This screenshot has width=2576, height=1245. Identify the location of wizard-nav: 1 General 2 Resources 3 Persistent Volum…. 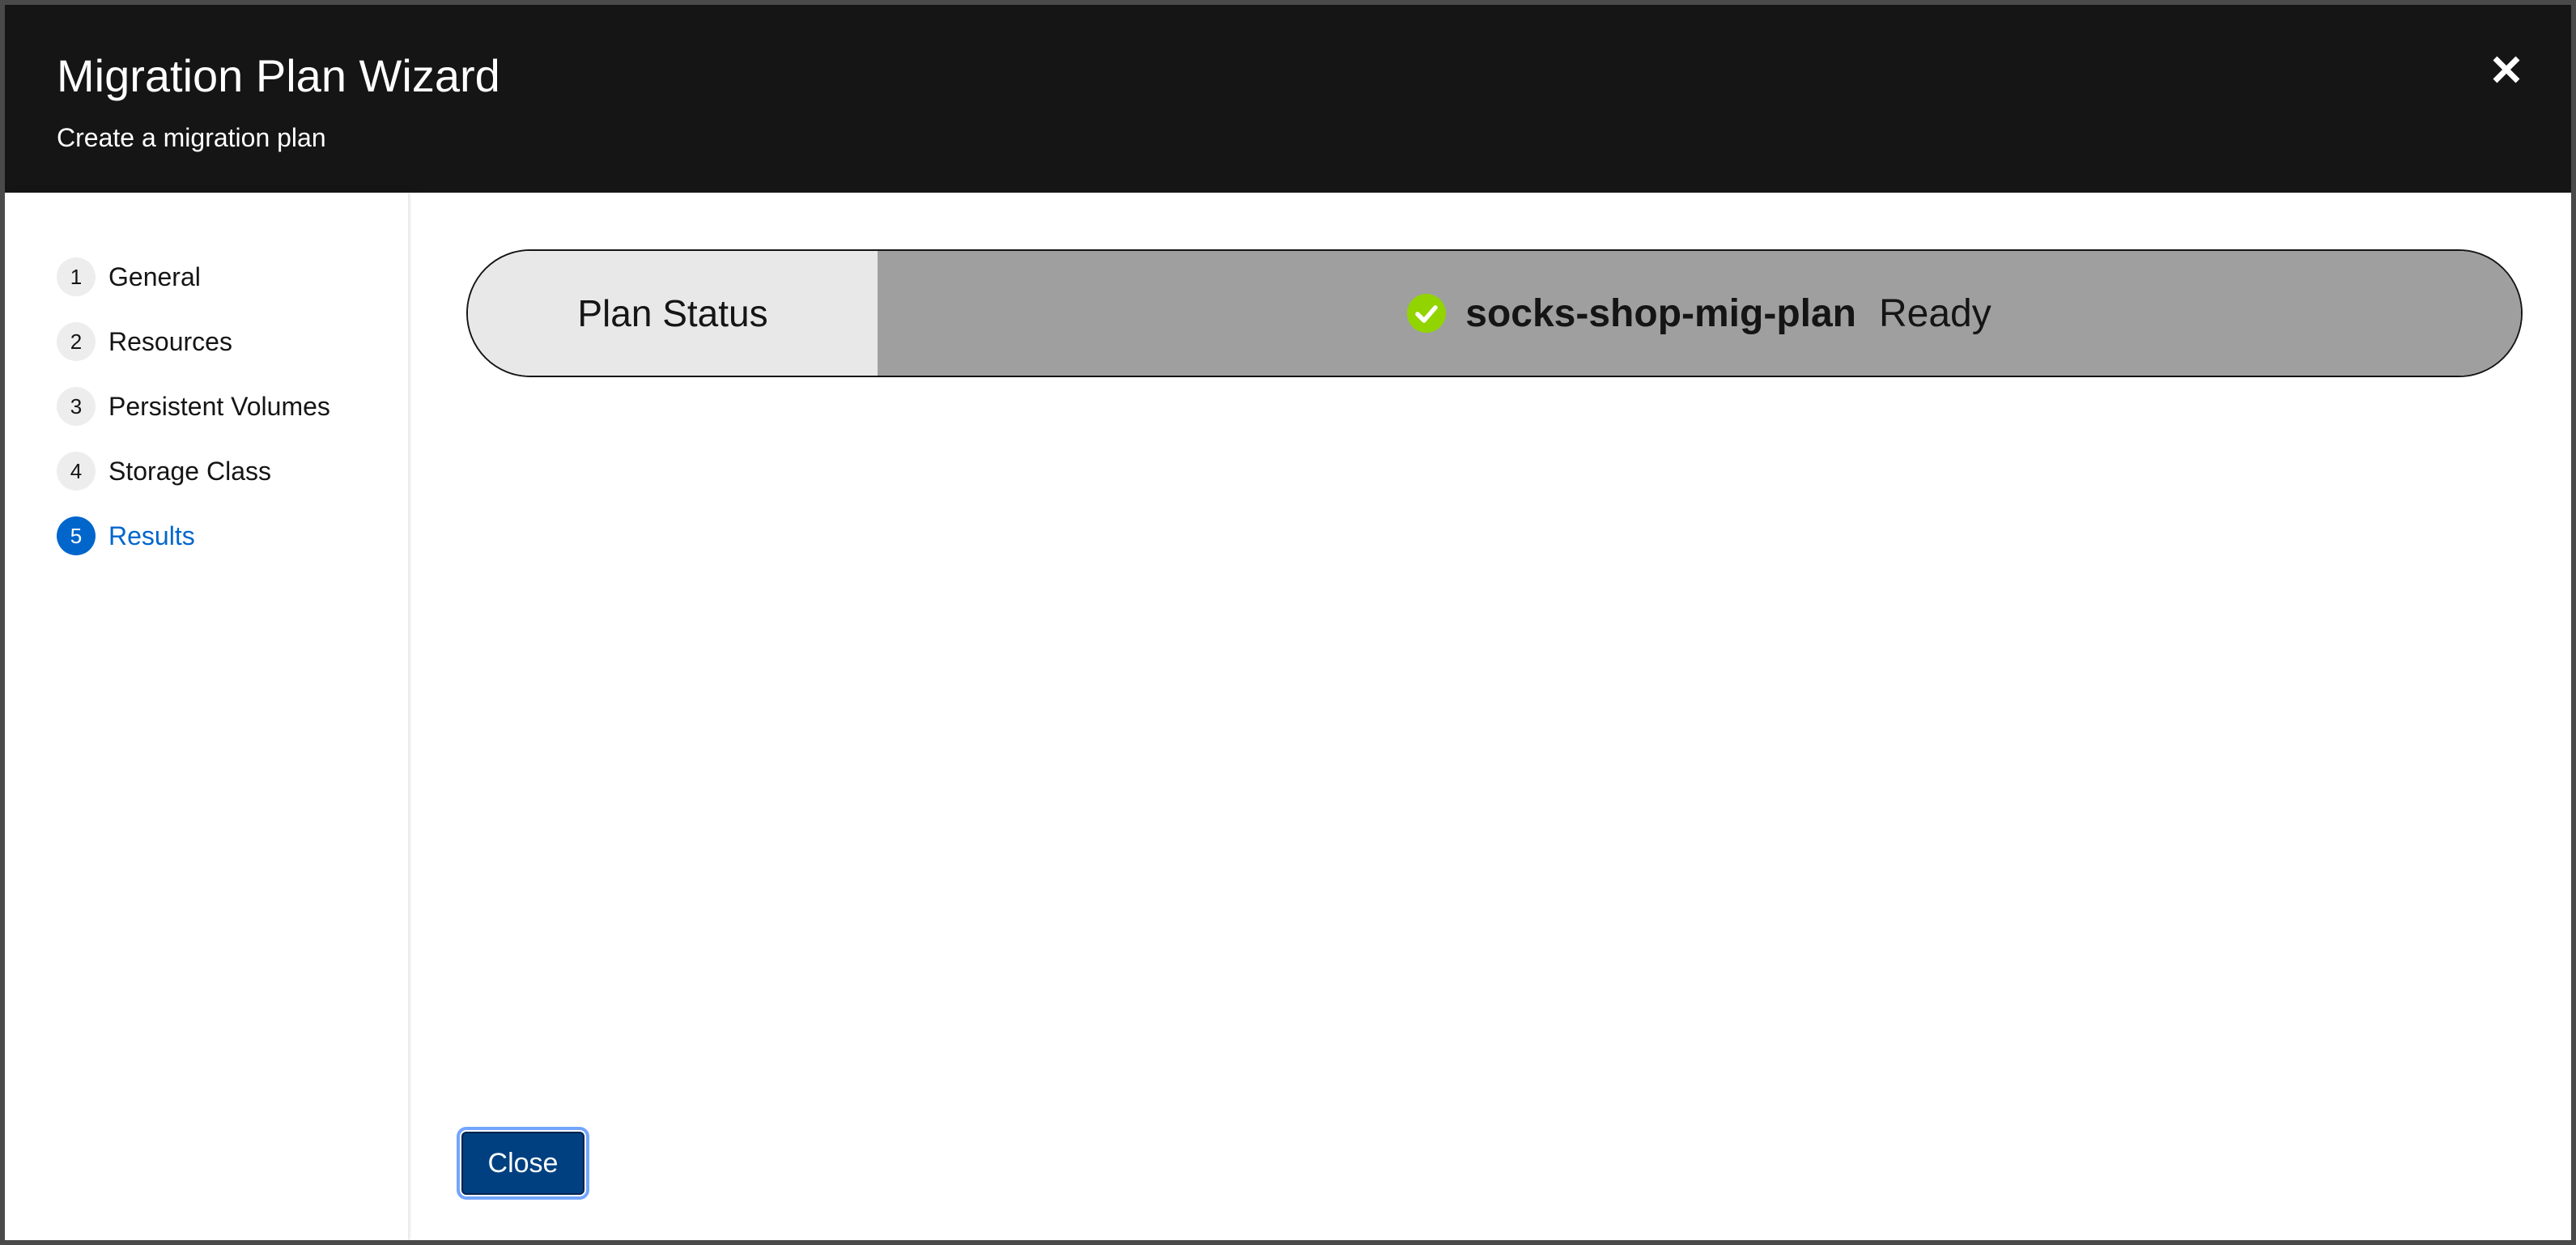
(207, 716).